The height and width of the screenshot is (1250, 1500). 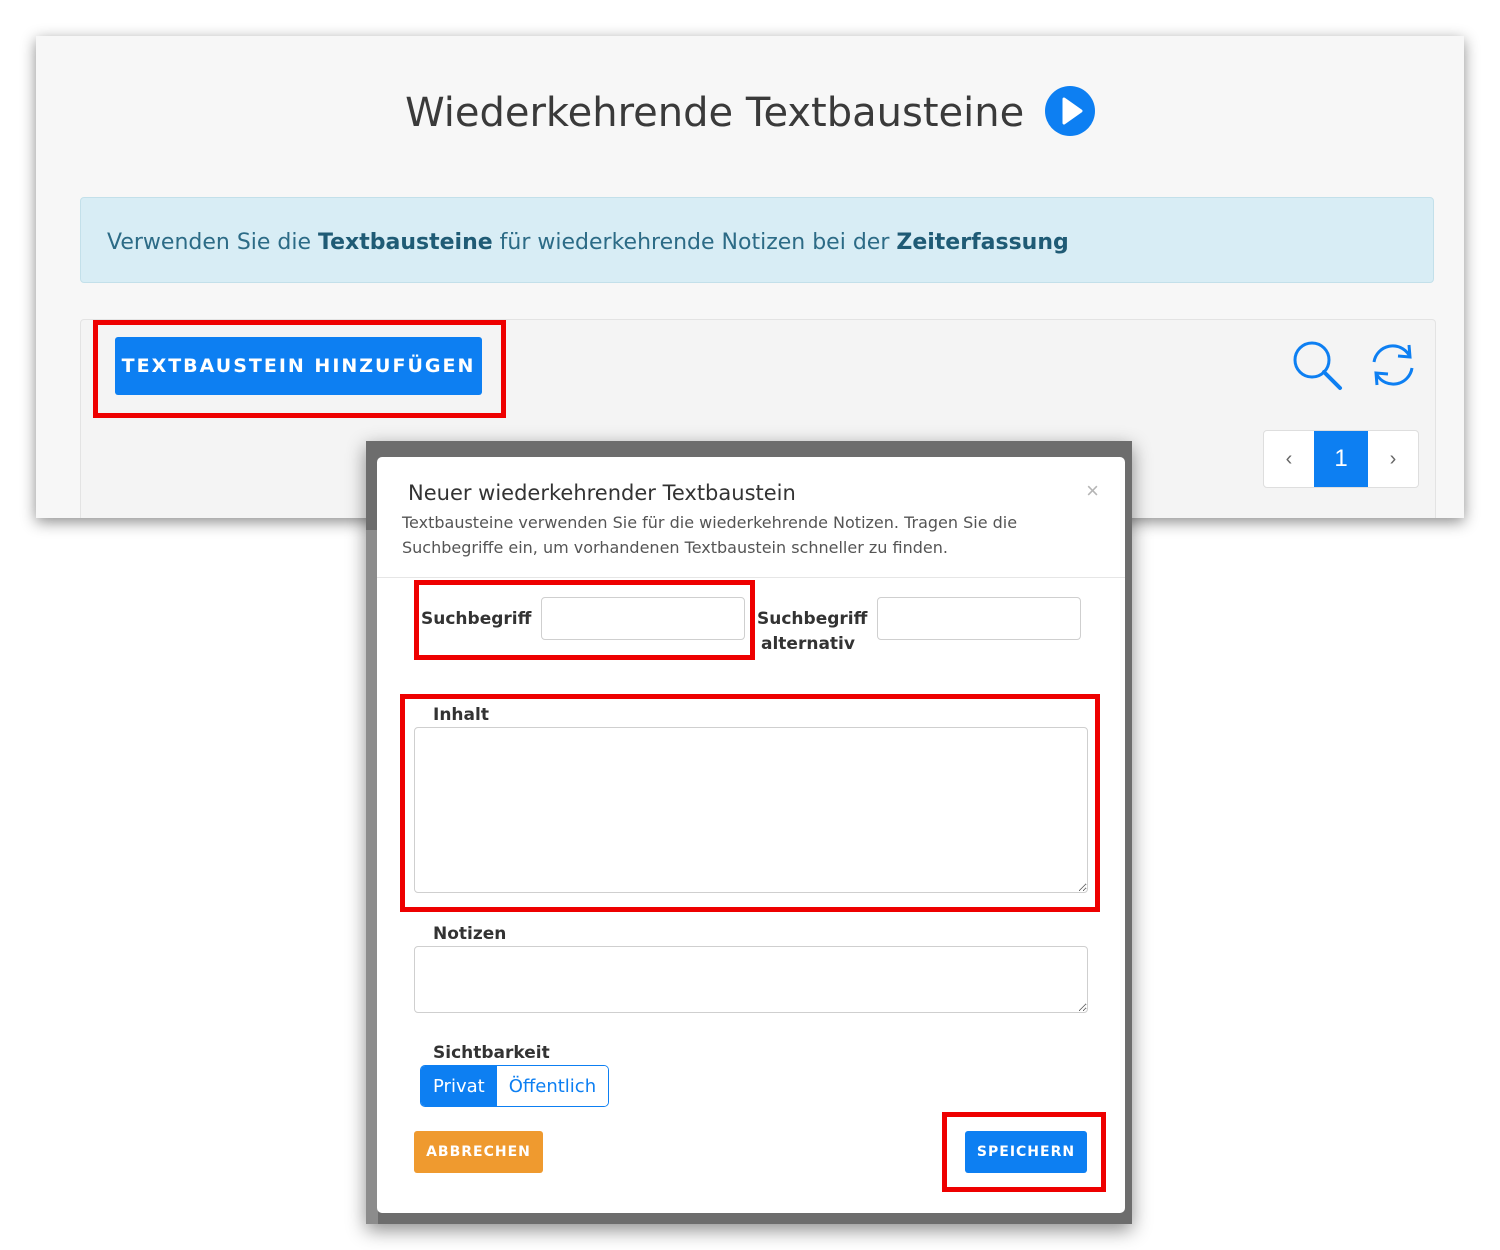 What do you see at coordinates (751, 979) in the screenshot?
I see `notes-textarea` at bounding box center [751, 979].